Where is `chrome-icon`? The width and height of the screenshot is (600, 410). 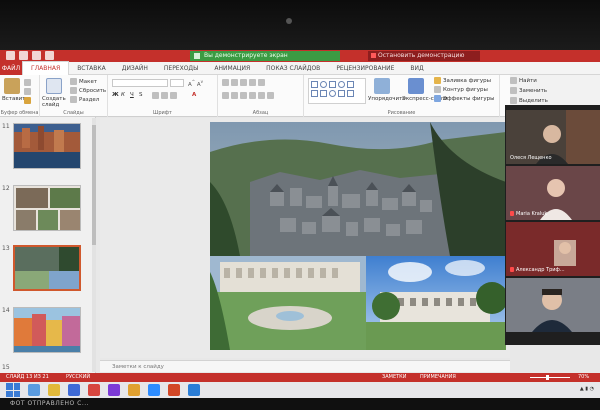
chrome-icon is located at coordinates (134, 390).